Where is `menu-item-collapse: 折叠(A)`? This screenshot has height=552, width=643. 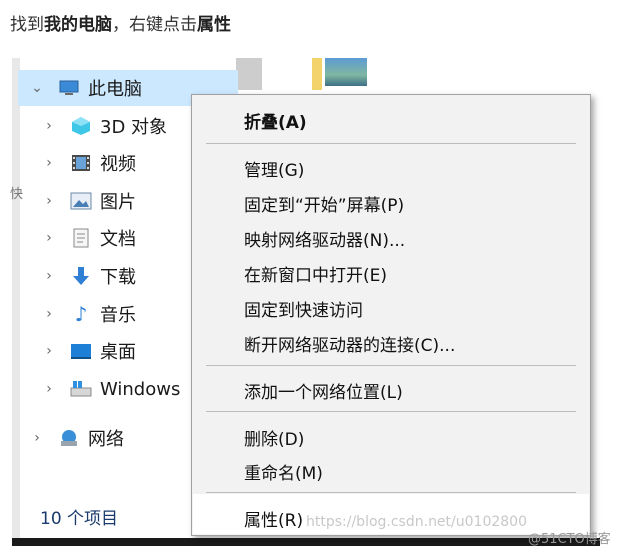
menu-item-collapse: 折叠(A) is located at coordinates (275, 120).